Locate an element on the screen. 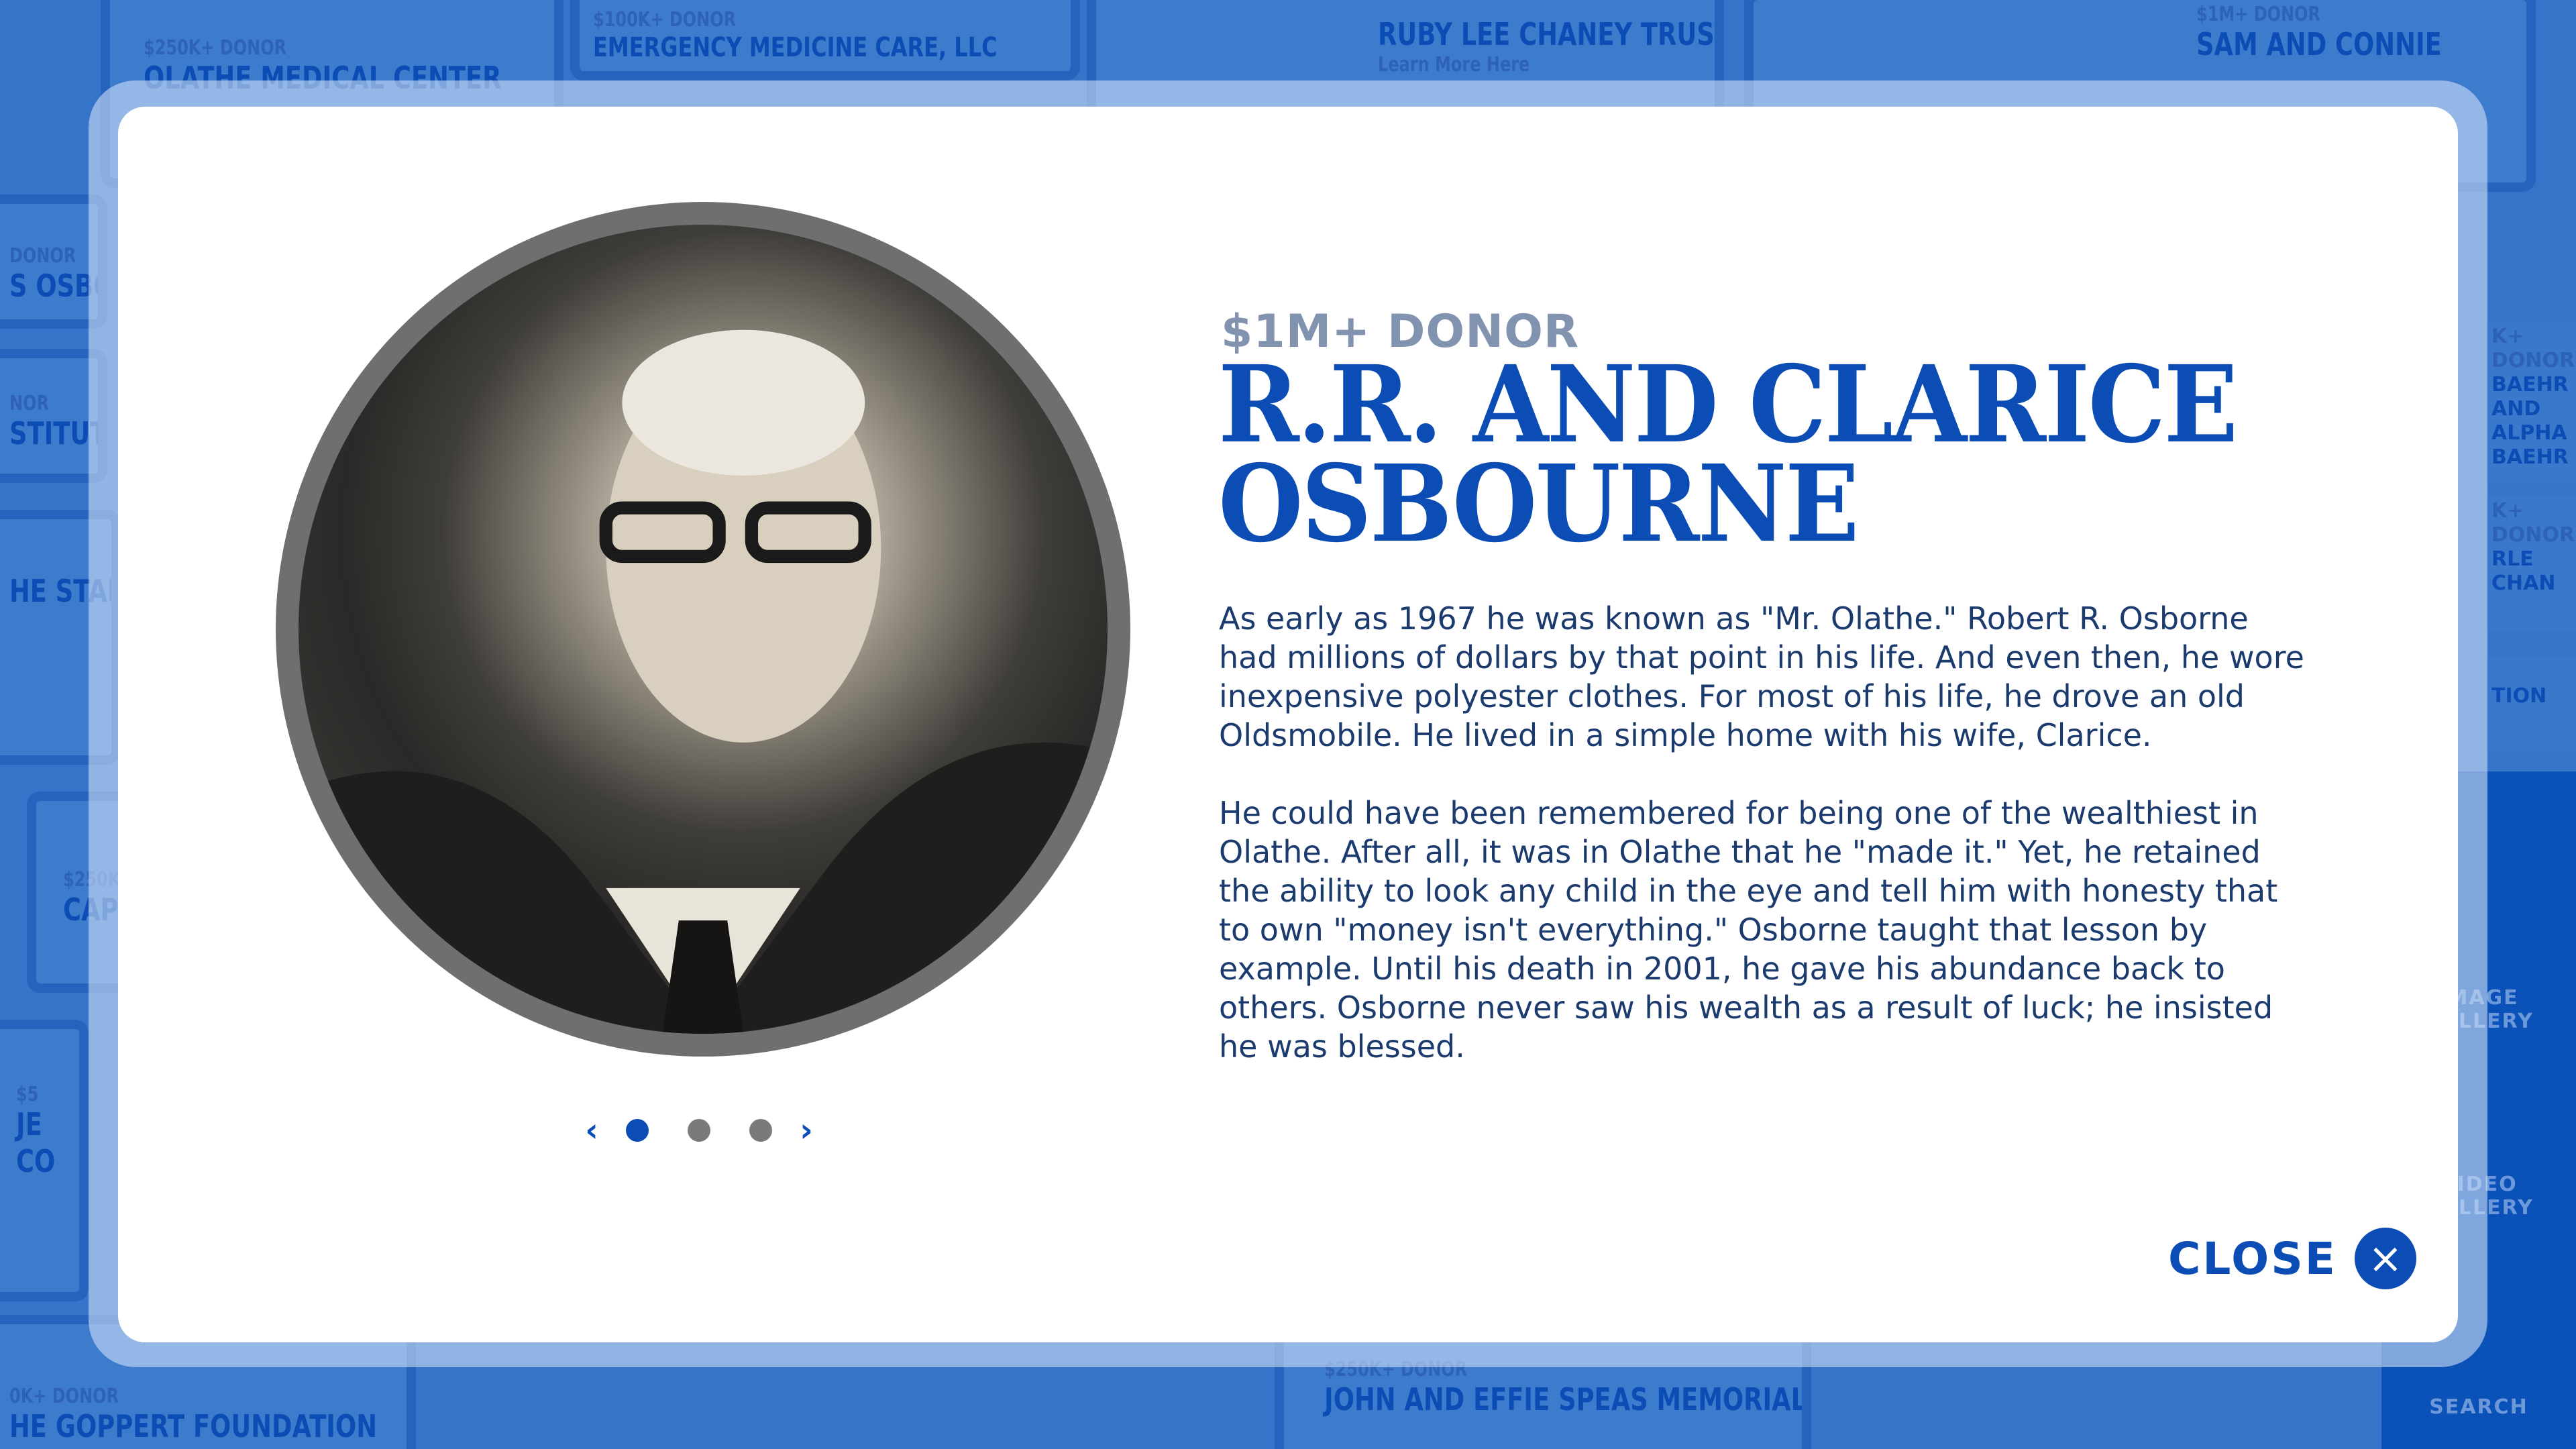 The image size is (2576, 1449). tile-level: NOR is located at coordinates (29, 403).